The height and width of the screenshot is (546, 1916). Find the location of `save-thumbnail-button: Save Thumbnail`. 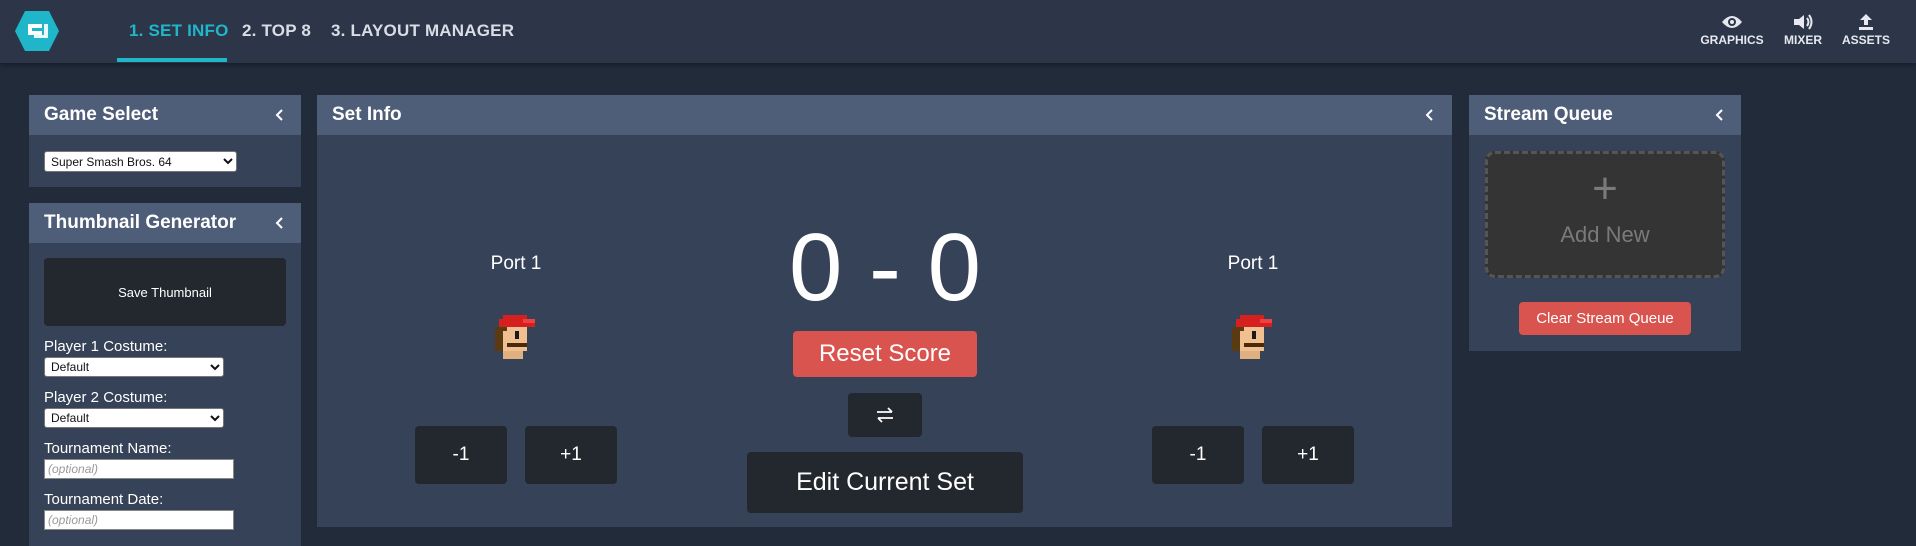

save-thumbnail-button: Save Thumbnail is located at coordinates (165, 292).